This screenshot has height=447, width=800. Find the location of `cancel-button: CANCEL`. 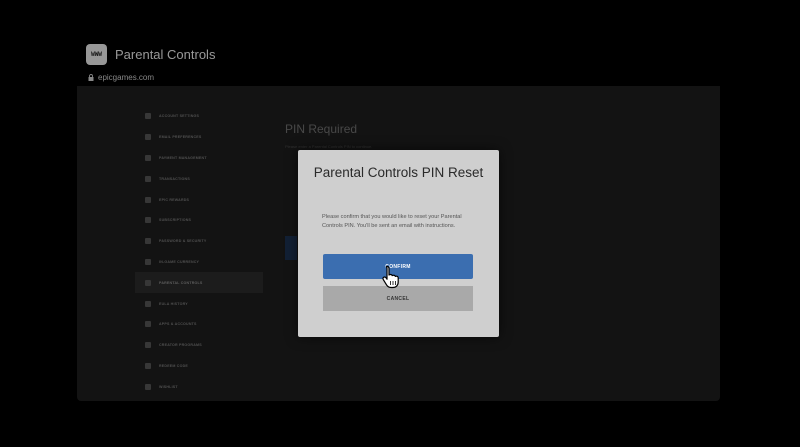

cancel-button: CANCEL is located at coordinates (398, 298).